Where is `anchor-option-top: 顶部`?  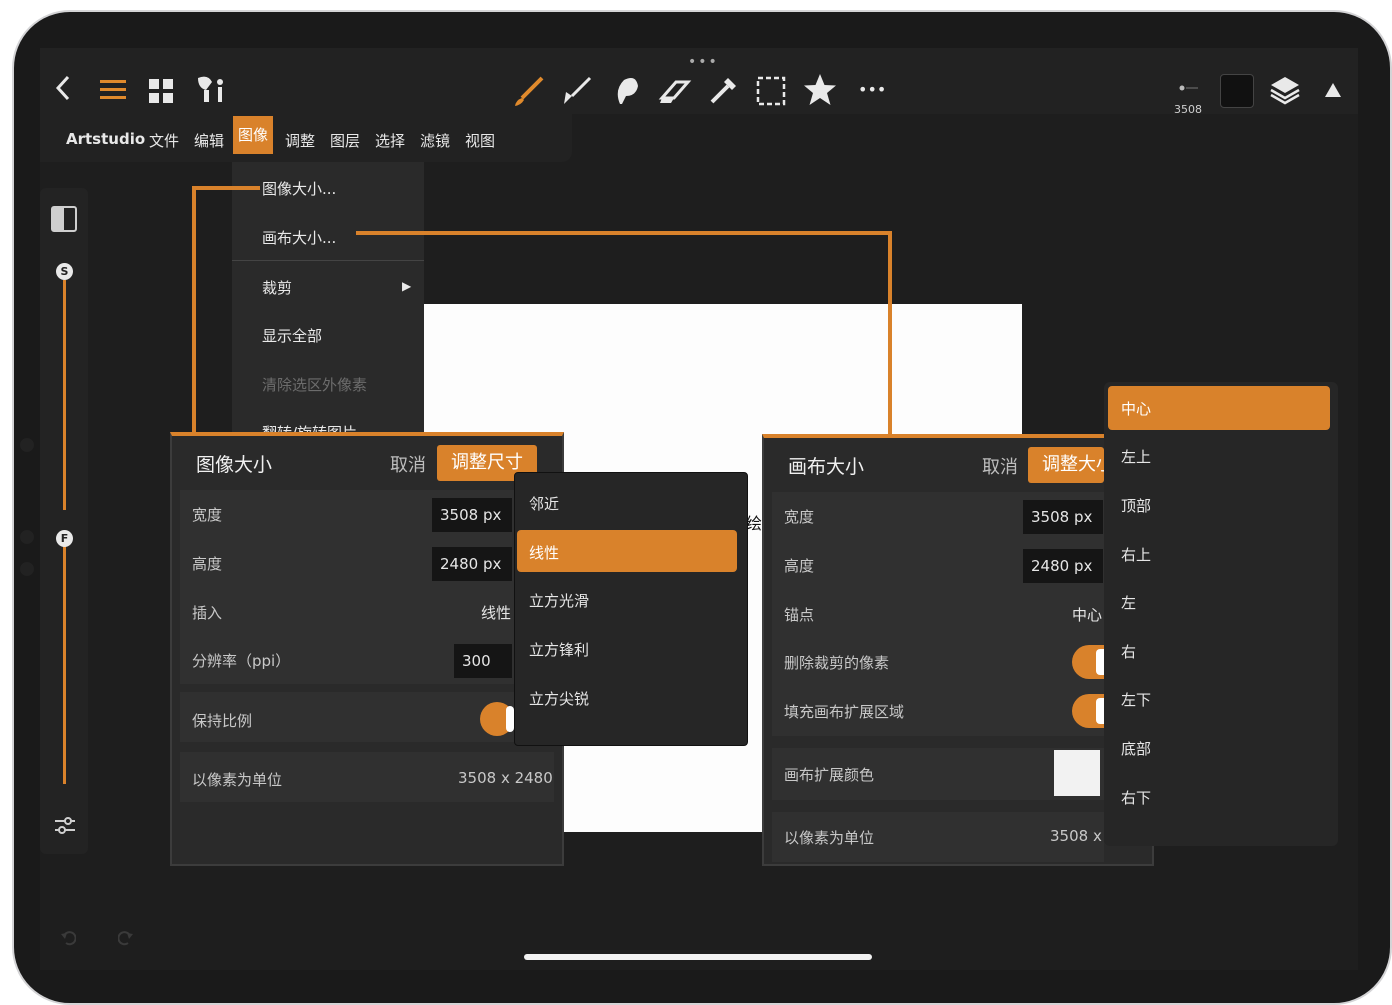 anchor-option-top: 顶部 is located at coordinates (1136, 505).